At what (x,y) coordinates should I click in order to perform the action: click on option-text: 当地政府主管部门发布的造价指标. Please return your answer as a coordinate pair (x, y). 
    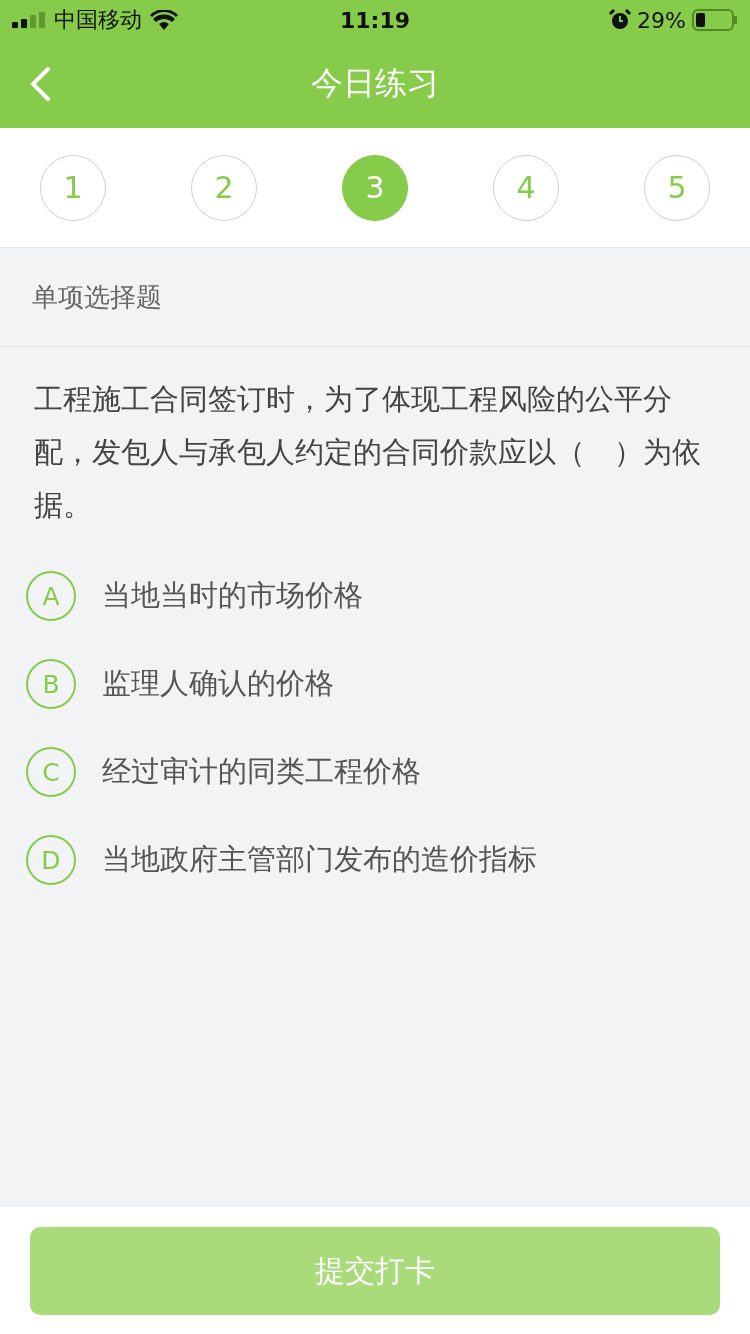
    Looking at the image, I should click on (319, 860).